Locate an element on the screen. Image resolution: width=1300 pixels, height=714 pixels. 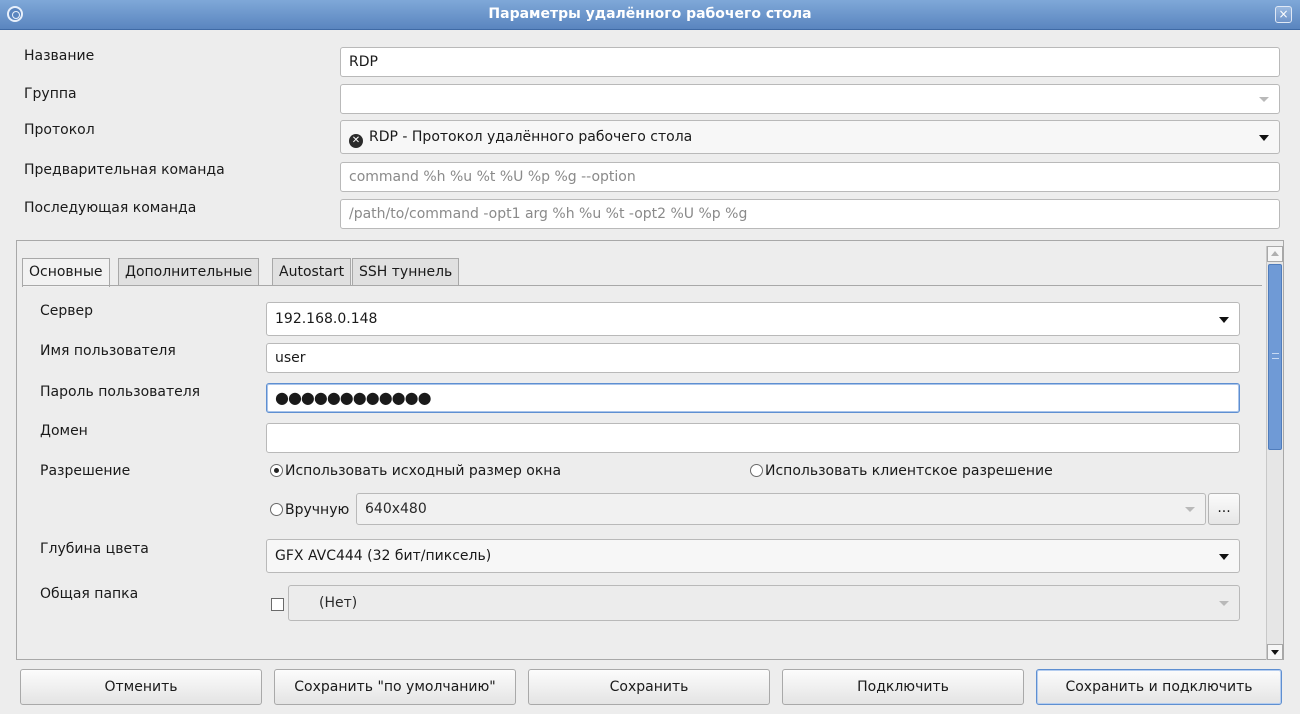
manual-resolution-combobox: 640x480 is located at coordinates (781, 509).